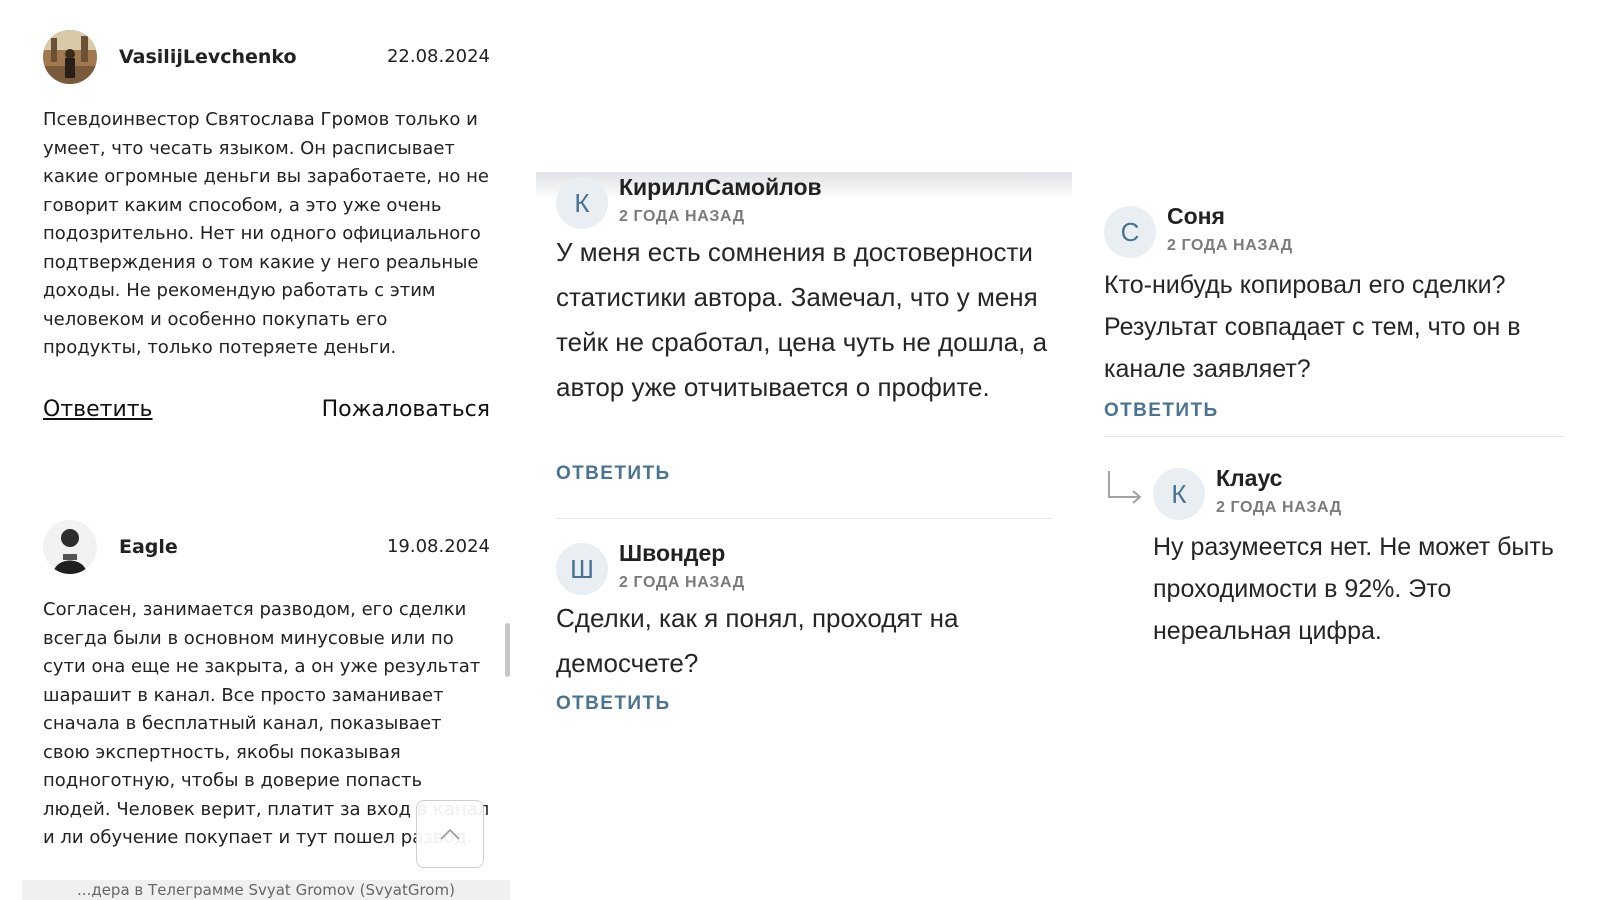 The width and height of the screenshot is (1600, 900). What do you see at coordinates (582, 569) in the screenshot?
I see `letter-avatar: Ш` at bounding box center [582, 569].